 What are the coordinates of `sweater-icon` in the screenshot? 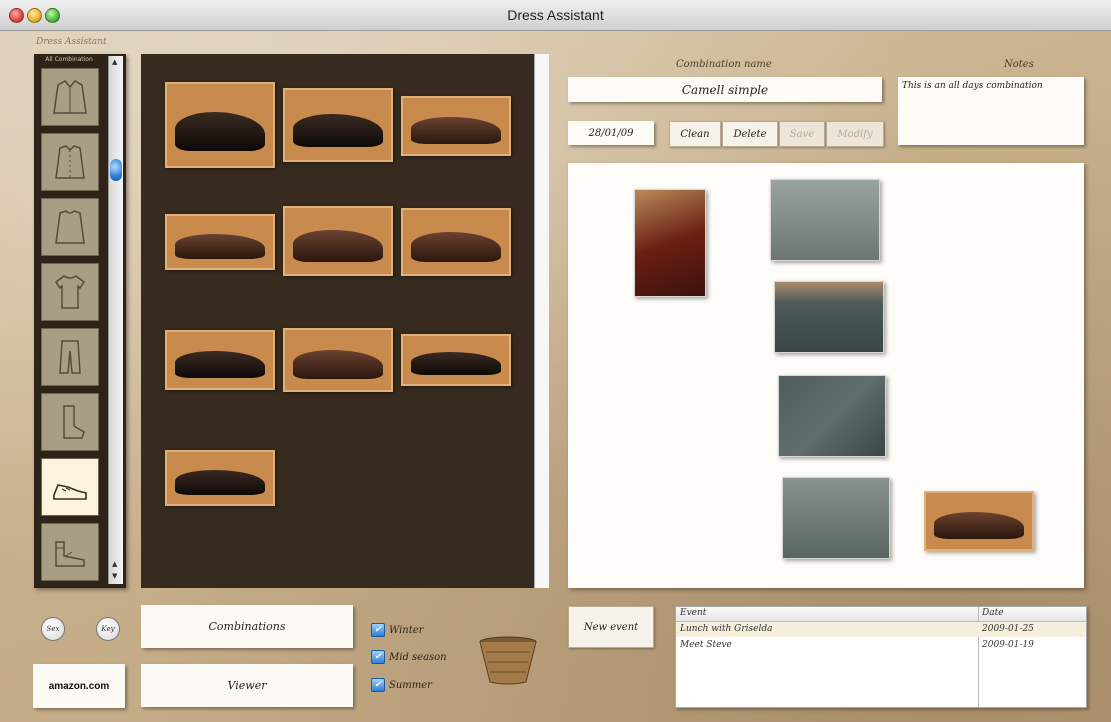 It's located at (70, 227).